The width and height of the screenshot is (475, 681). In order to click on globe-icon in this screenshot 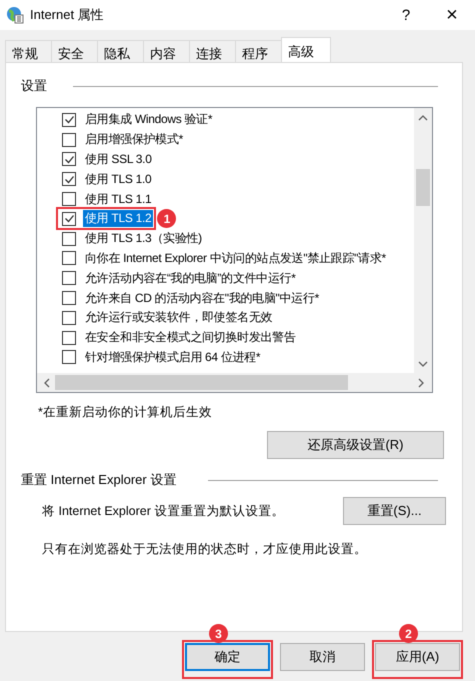, I will do `click(15, 15)`.